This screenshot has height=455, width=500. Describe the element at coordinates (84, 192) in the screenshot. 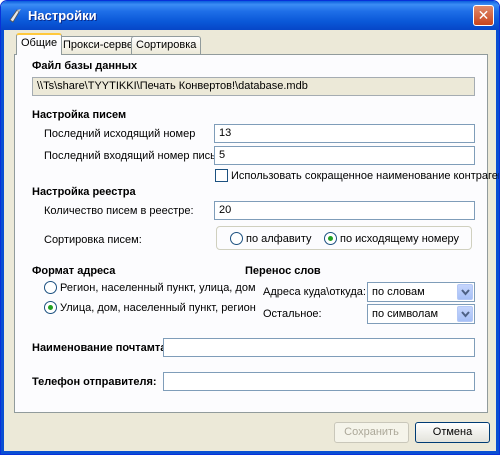

I see `registry-heading: Настройка реестра` at that location.